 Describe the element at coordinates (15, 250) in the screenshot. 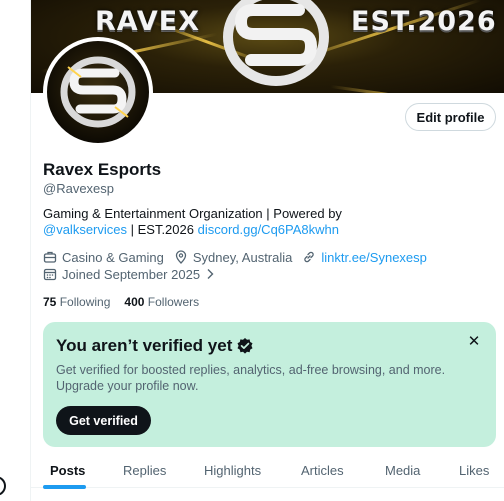

I see `left-navigation-rail` at that location.